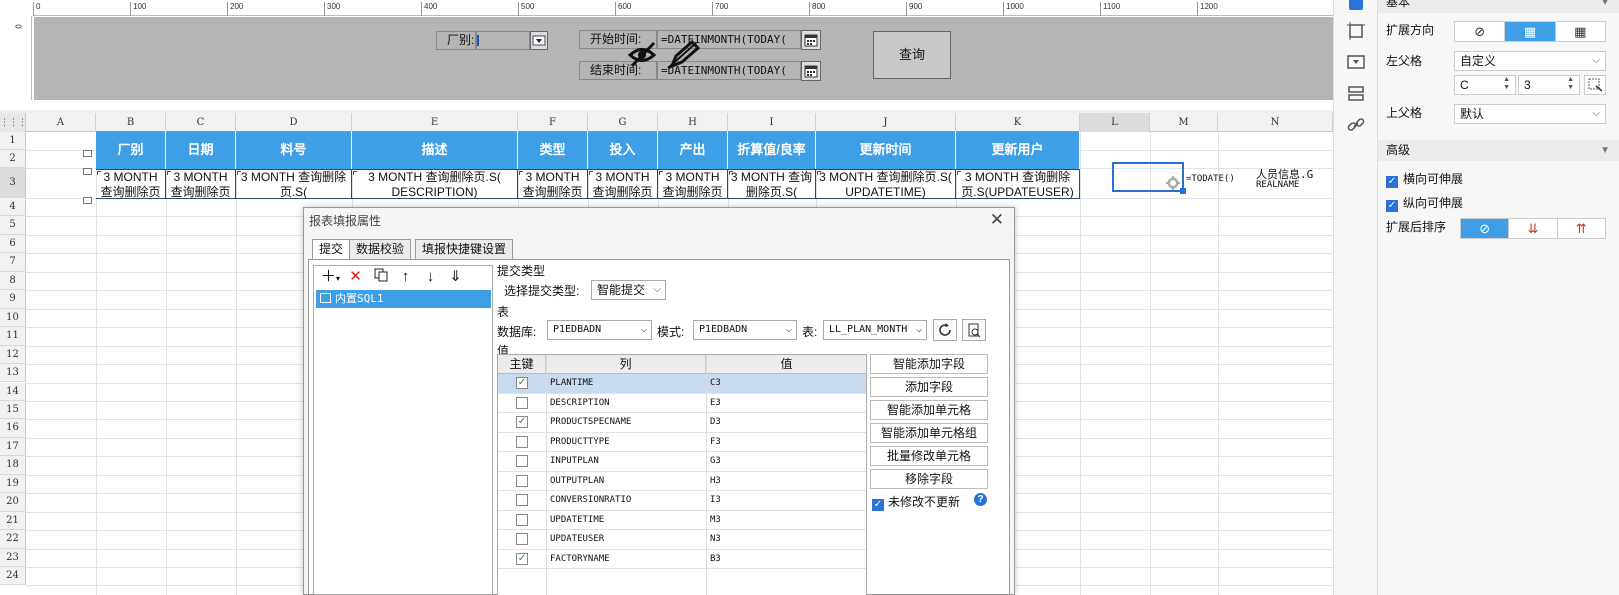 The width and height of the screenshot is (1619, 595). Describe the element at coordinates (912, 55) in the screenshot. I see `query-button: 查询` at that location.